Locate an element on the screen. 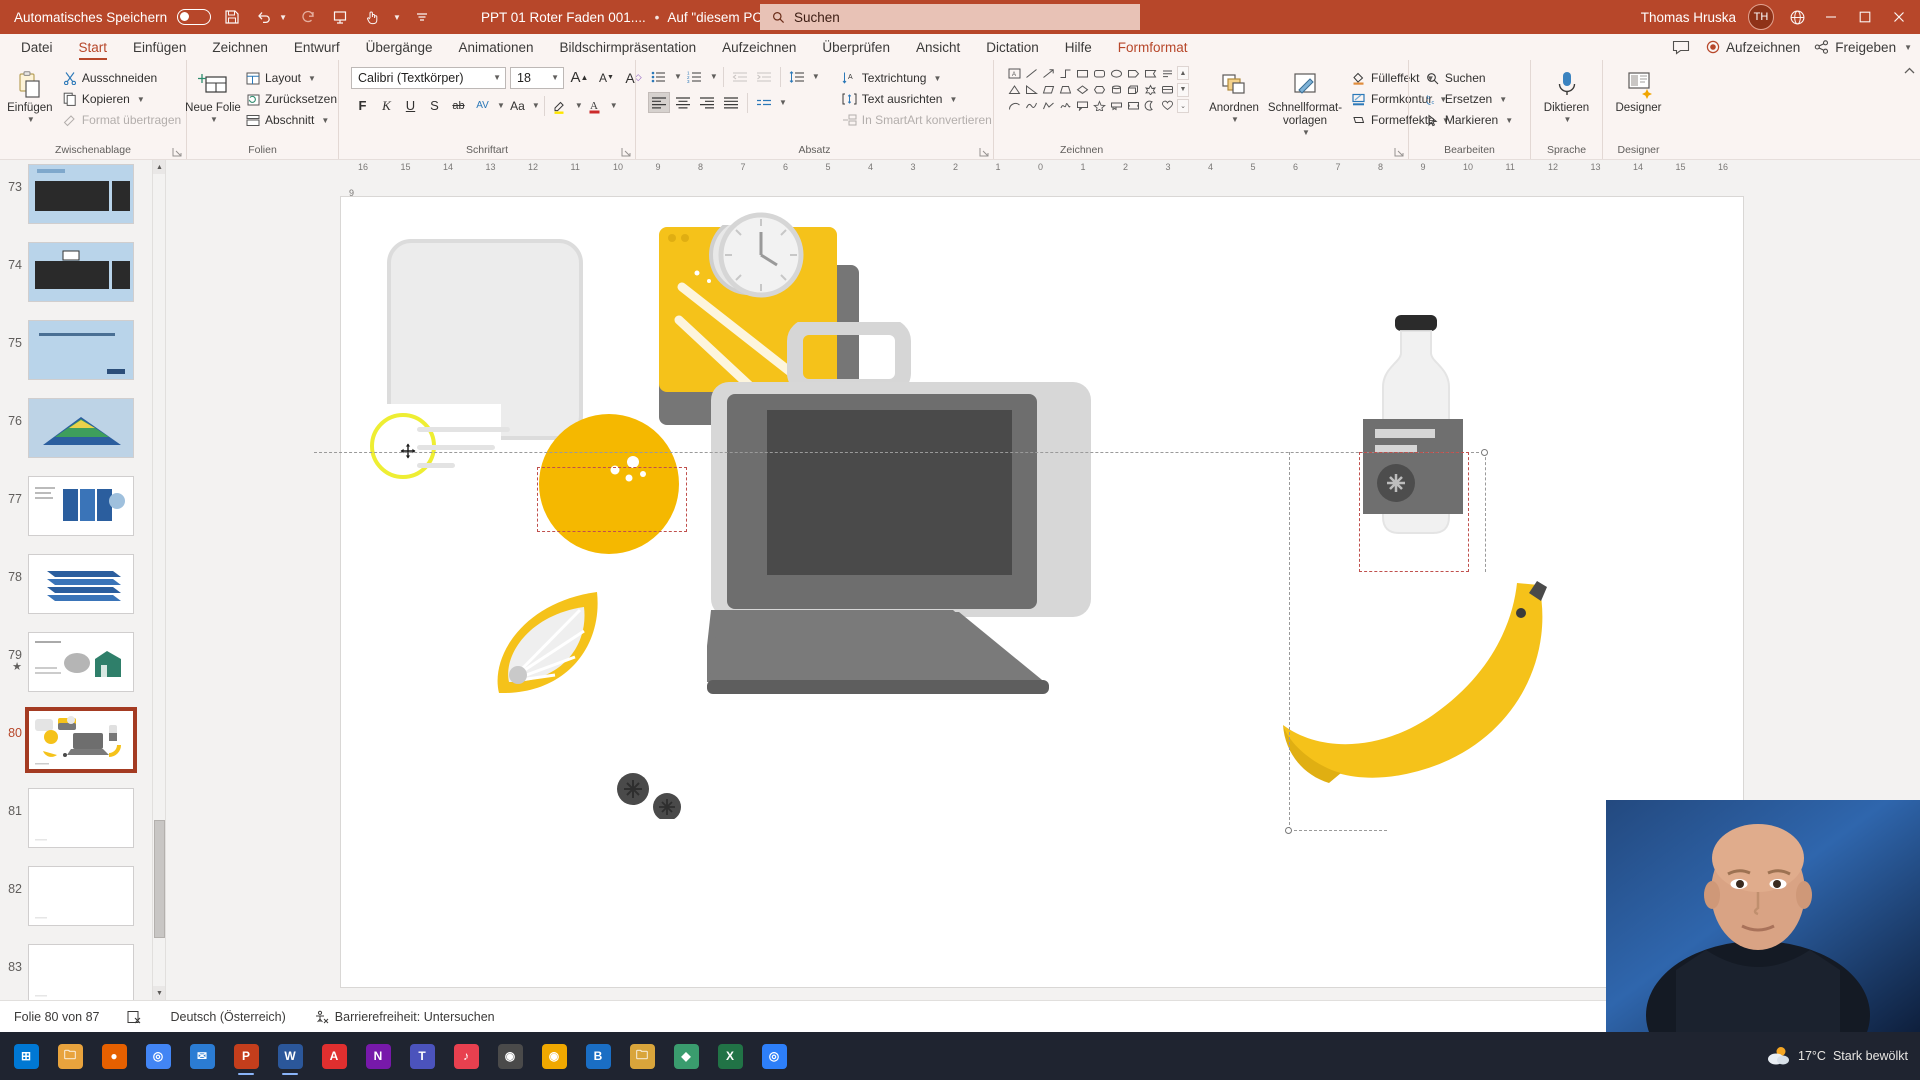  new-slide-chevron-icon: ▼ is located at coordinates (214, 119).